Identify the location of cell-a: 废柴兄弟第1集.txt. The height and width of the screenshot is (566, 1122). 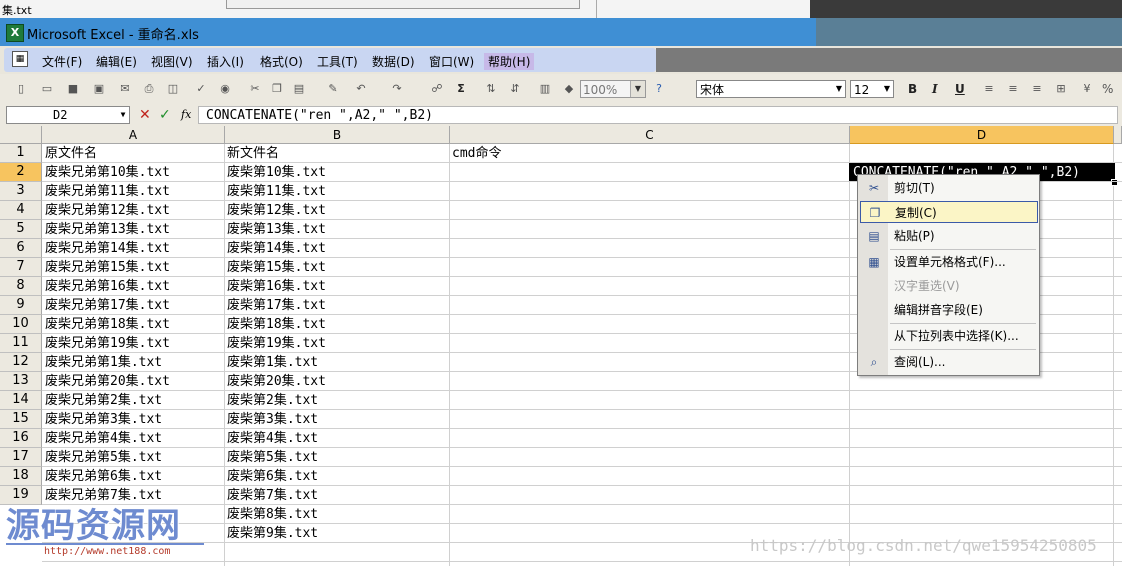
(133, 362).